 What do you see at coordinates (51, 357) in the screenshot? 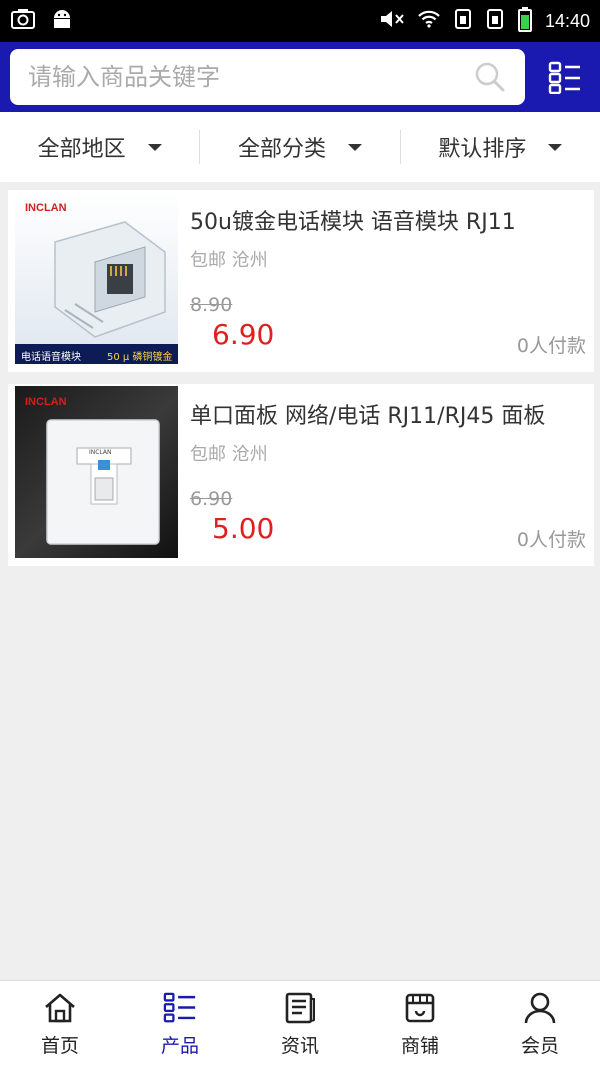
I see `product-image-caption: 电话语音模块` at bounding box center [51, 357].